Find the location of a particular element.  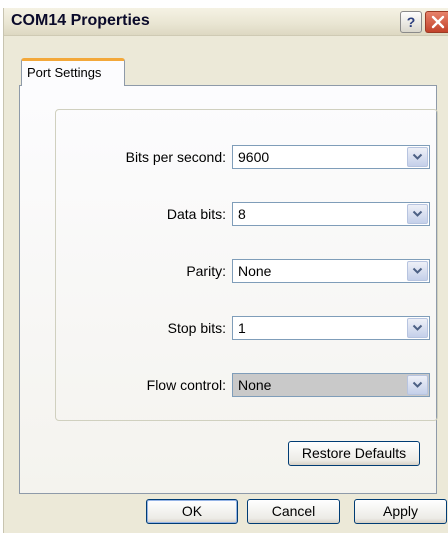

data-bits-value: 8 is located at coordinates (242, 214).